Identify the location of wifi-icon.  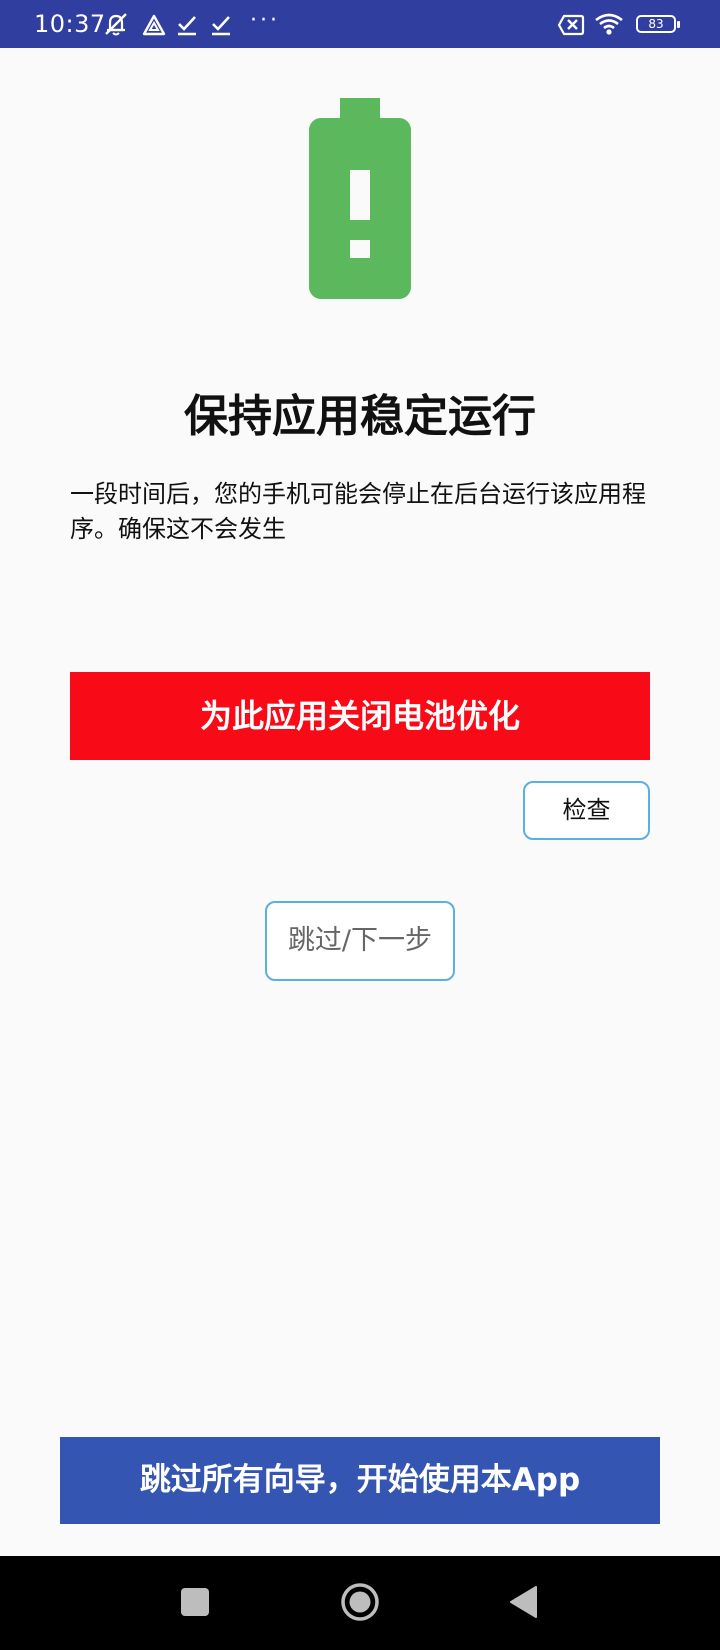
(609, 24).